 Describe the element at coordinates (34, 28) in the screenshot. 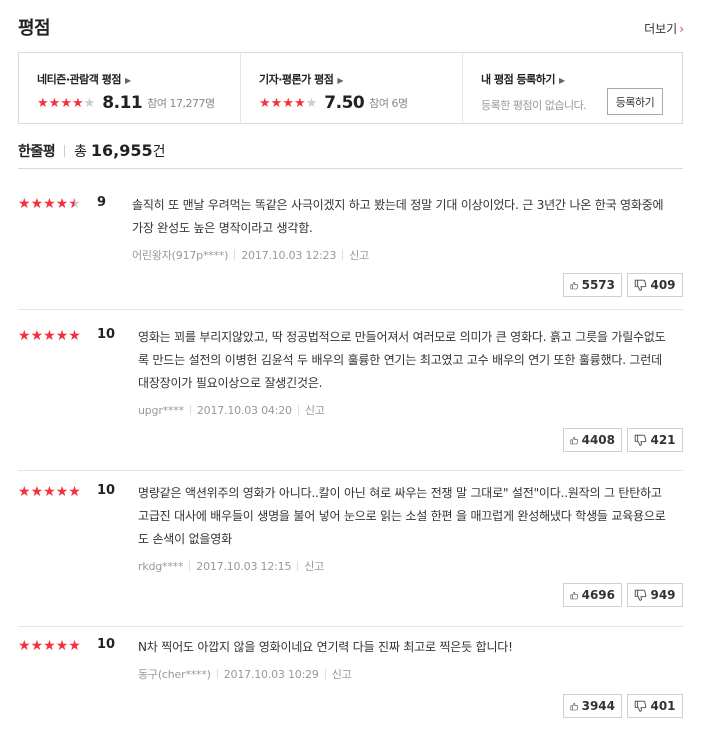

I see `page-title: 평점` at that location.